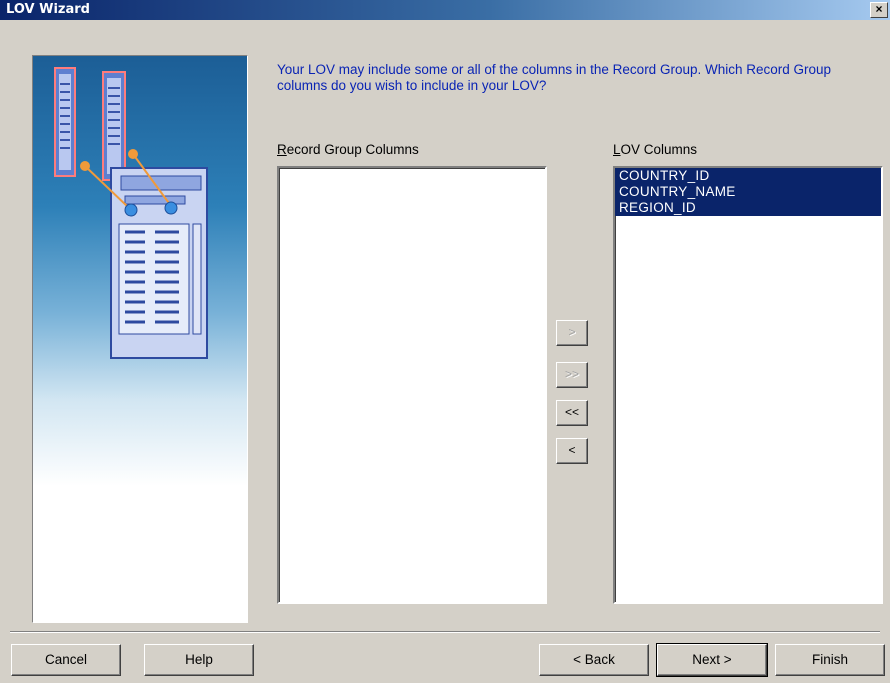 This screenshot has height=683, width=890. What do you see at coordinates (48, 9) in the screenshot?
I see `window-title: LOV Wizard` at bounding box center [48, 9].